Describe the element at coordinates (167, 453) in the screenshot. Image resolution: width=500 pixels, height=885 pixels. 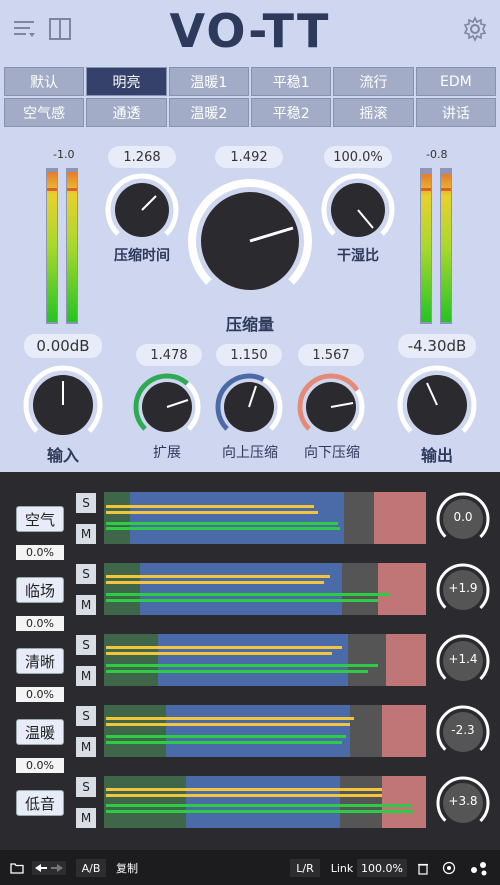
I see `expand-label: 扩展` at that location.